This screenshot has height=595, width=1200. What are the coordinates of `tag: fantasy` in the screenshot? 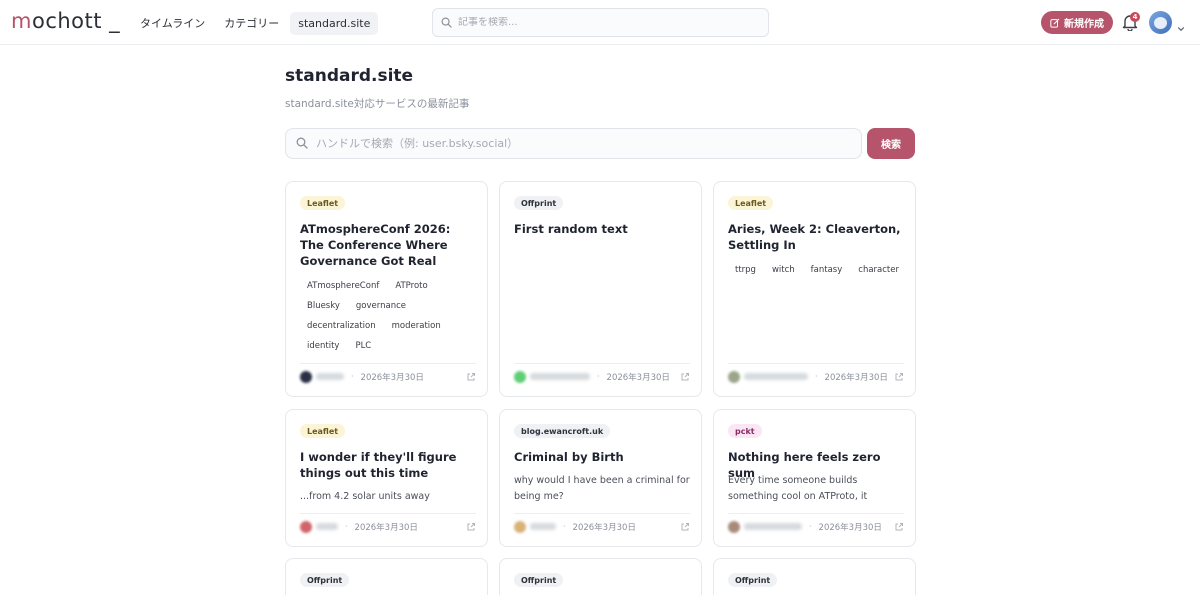 It's located at (827, 270).